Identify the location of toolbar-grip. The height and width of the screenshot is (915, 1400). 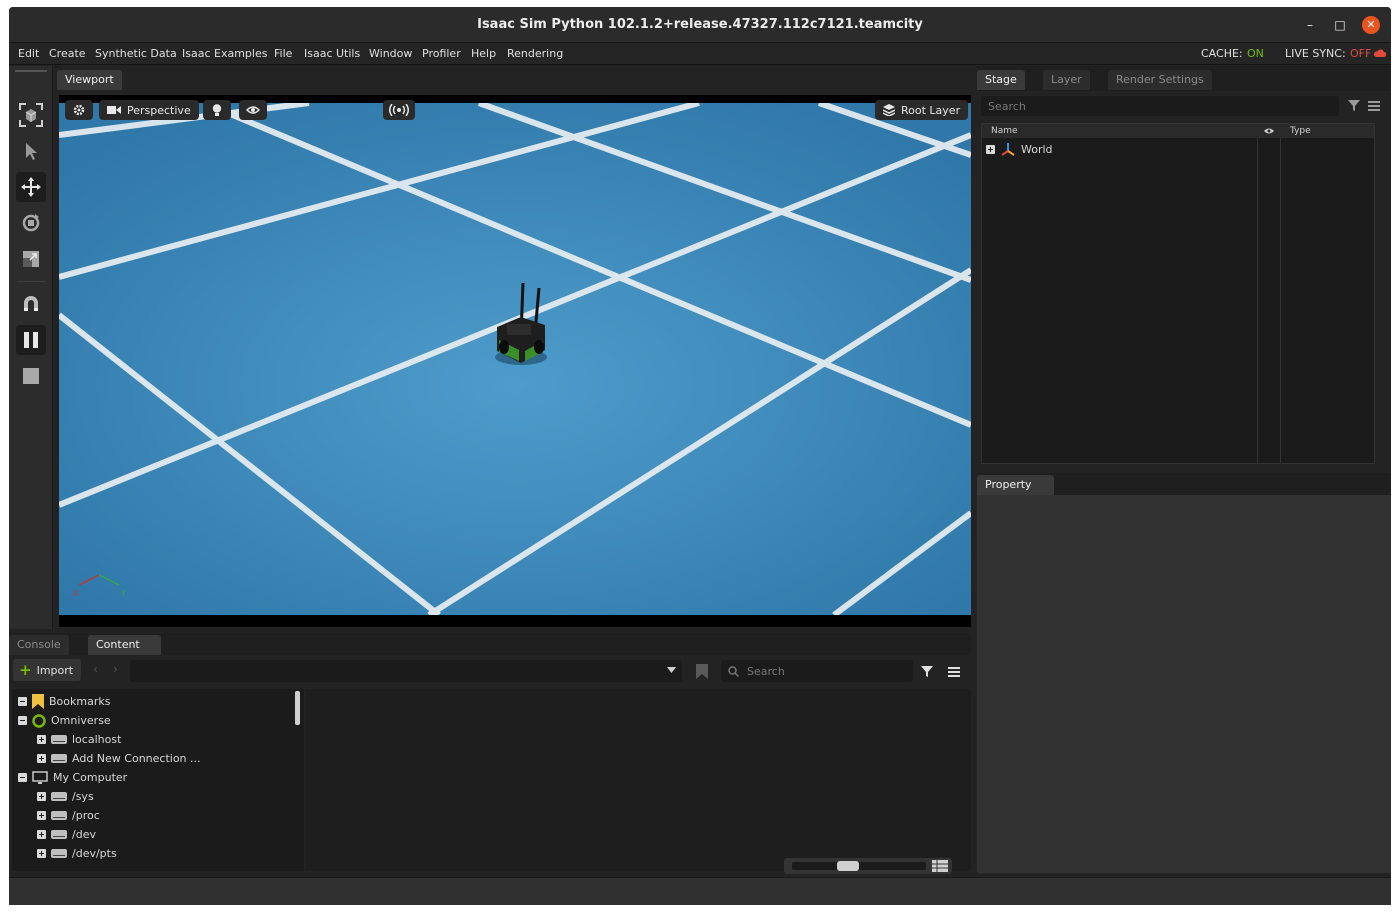
(31, 71).